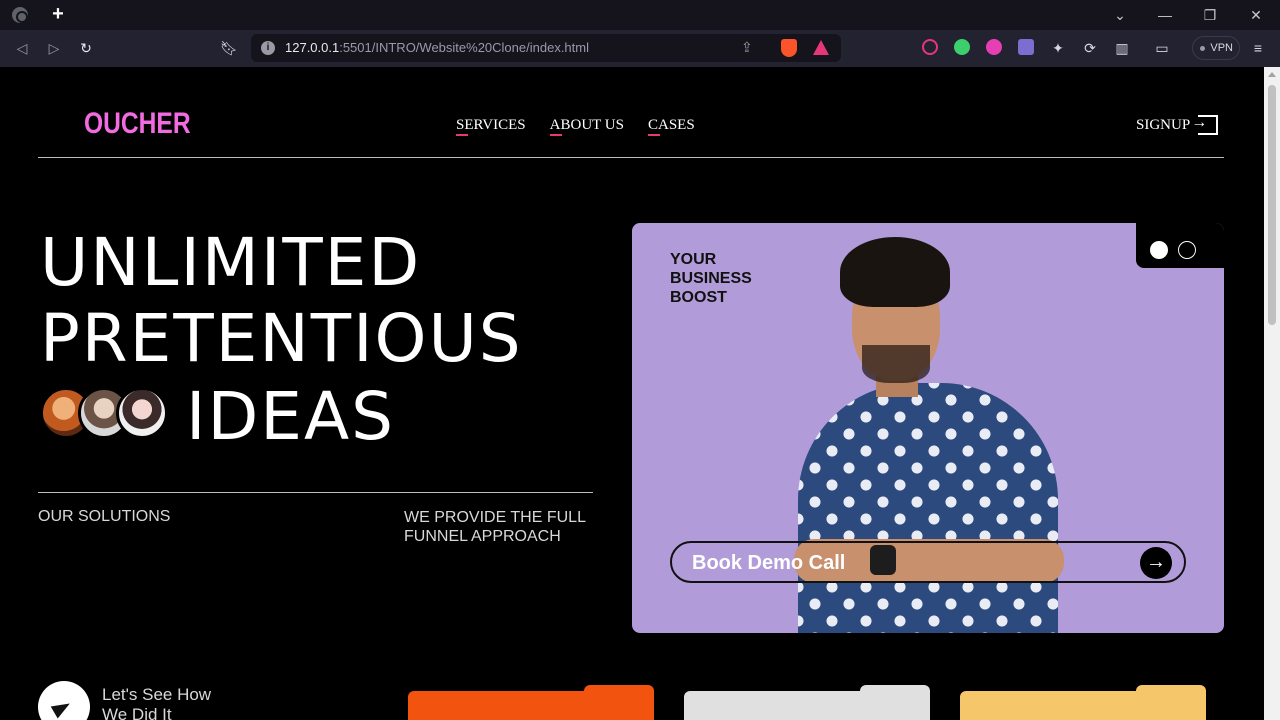 This screenshot has height=720, width=1280. Describe the element at coordinates (930, 47) in the screenshot. I see `record-extension-icon` at that location.